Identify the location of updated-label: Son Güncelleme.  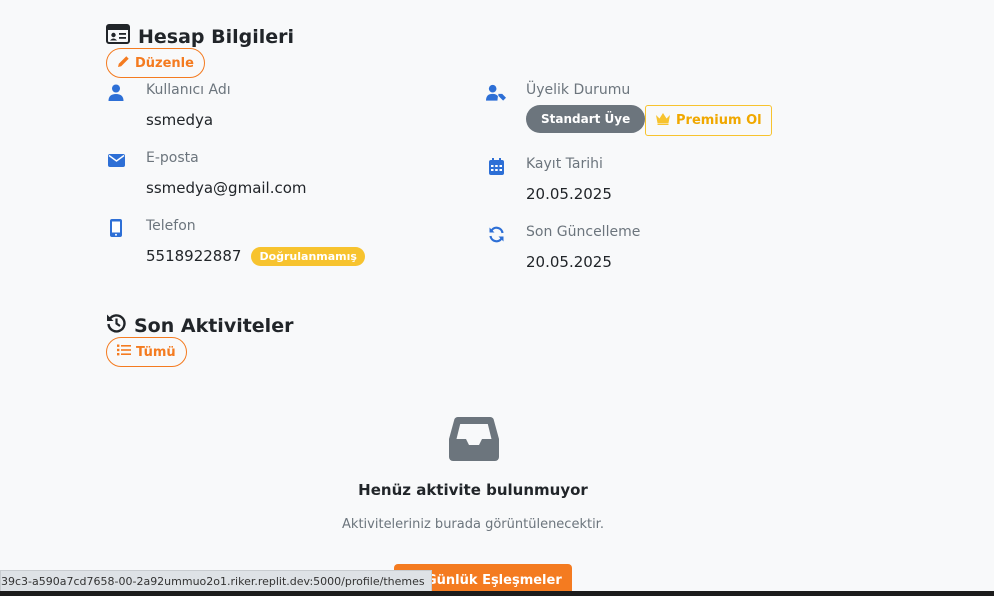
(583, 232).